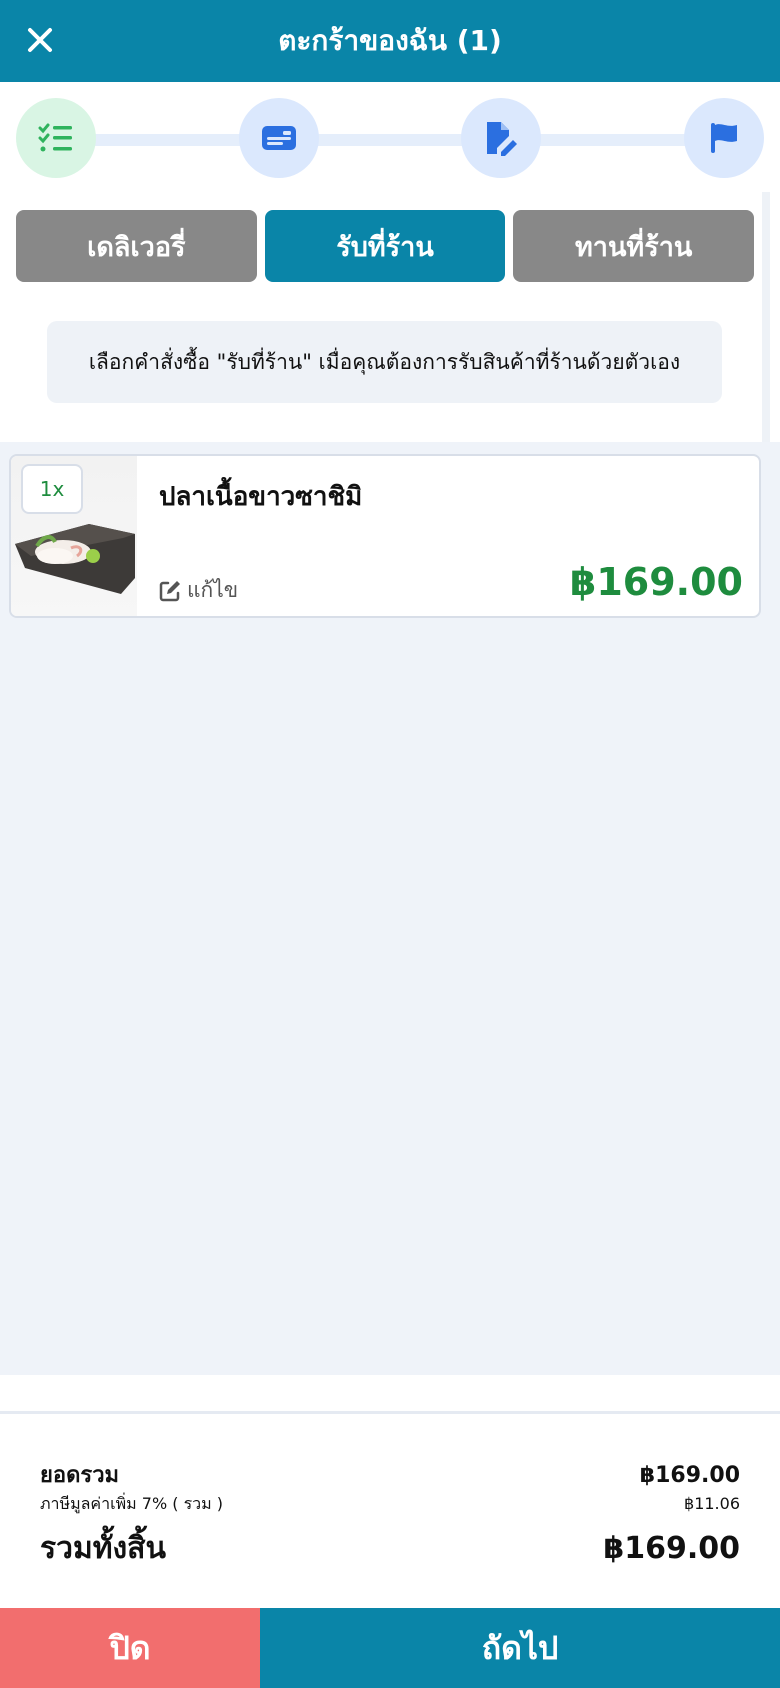 The height and width of the screenshot is (1688, 780). Describe the element at coordinates (132, 1503) in the screenshot. I see `vat-label: ภาษีมูลค่าเพิ่ม 7% ( รวม )` at that location.